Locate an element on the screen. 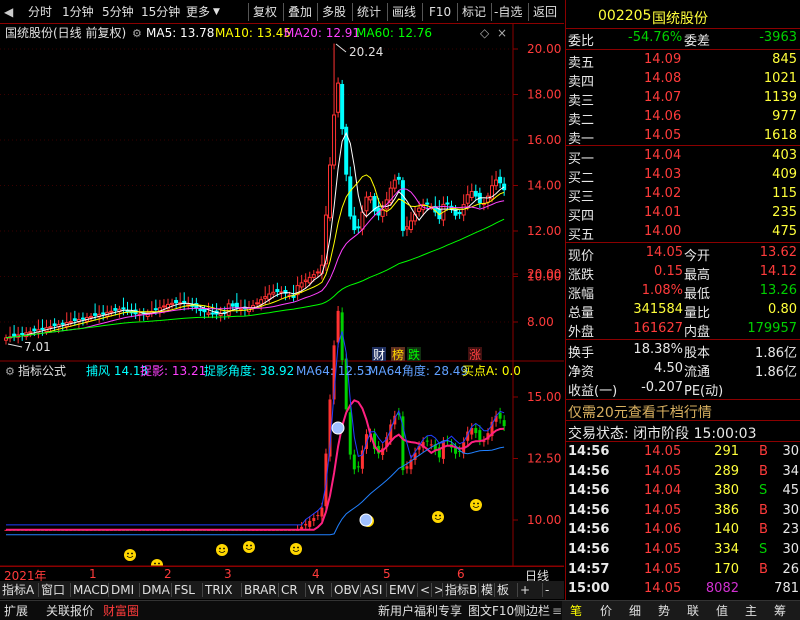 Image resolution: width=800 pixels, height=620 pixels. indicator-tab-13: < is located at coordinates (425, 590).